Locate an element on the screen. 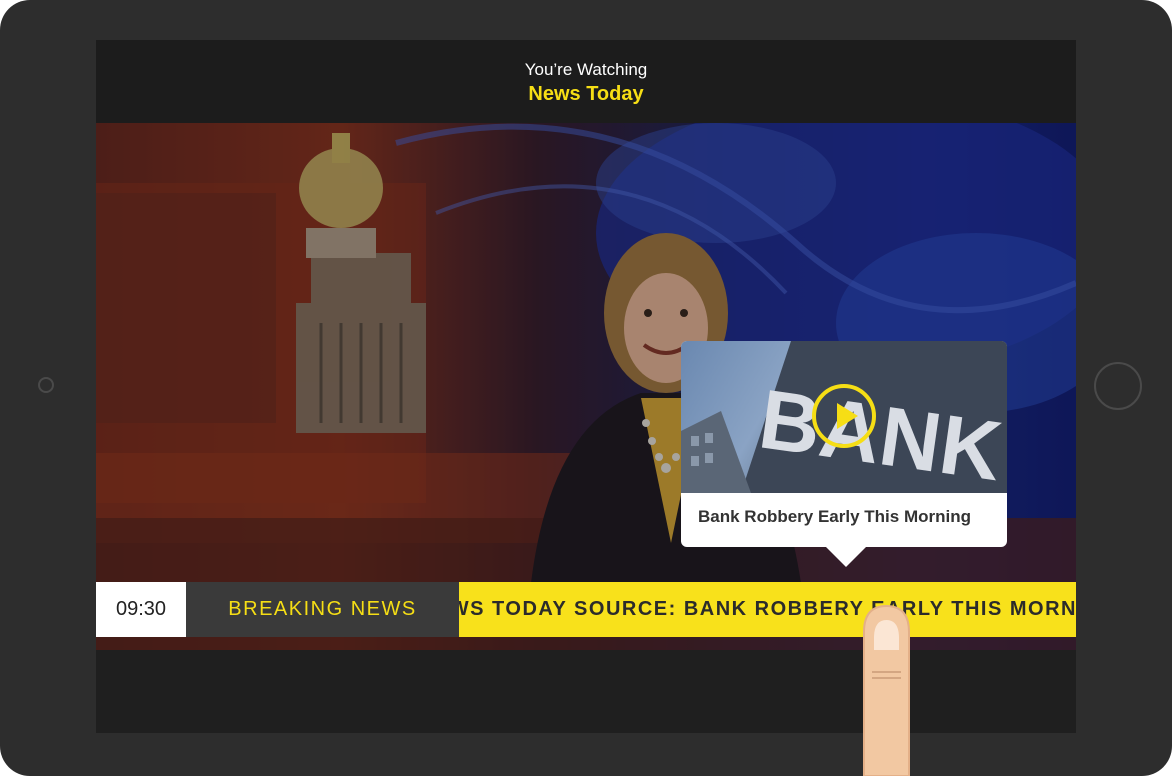  story-thumbnail: BANK is located at coordinates (844, 417).